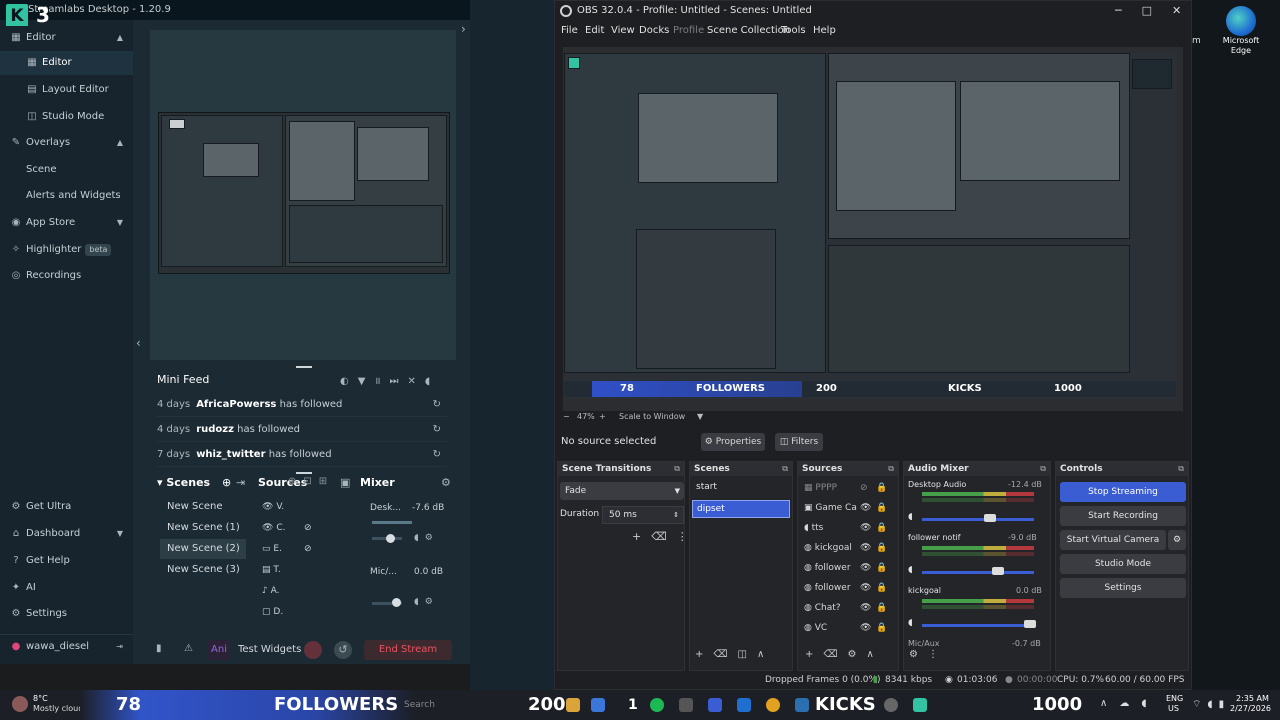 Image resolution: width=1280 pixels, height=720 pixels. I want to click on source-item: ▭ E. ⊘, so click(302, 549).